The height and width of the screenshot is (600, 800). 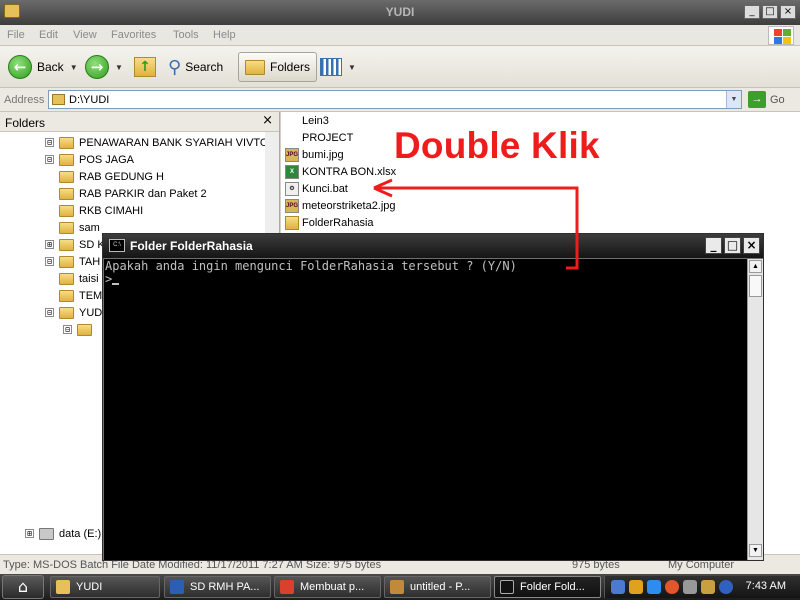 What do you see at coordinates (80, 295) in the screenshot?
I see `tree-item: TEM` at bounding box center [80, 295].